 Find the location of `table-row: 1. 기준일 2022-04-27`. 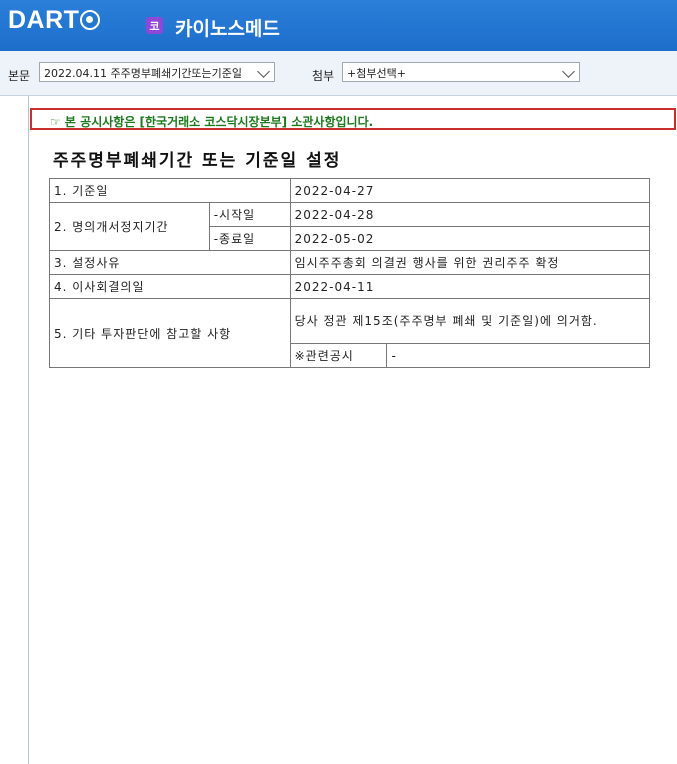

table-row: 1. 기준일 2022-04-27 is located at coordinates (350, 190).